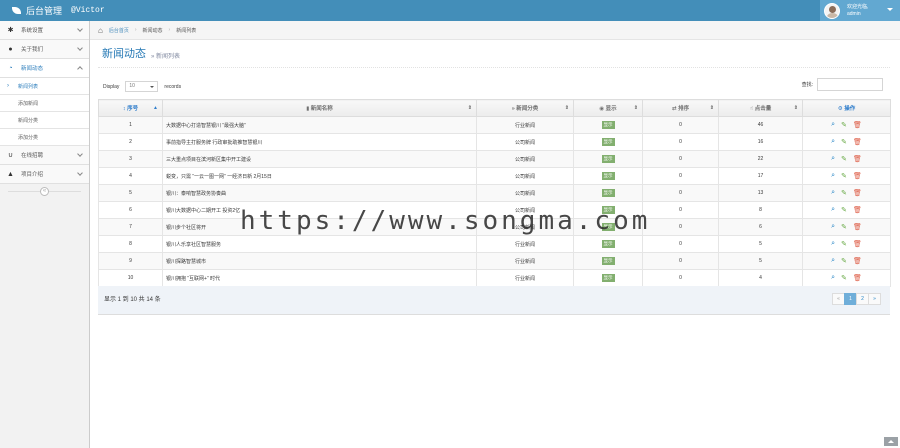 This screenshot has width=900, height=448. What do you see at coordinates (44, 30) in the screenshot?
I see `sidebar-item-settings: ✱ 系统设置` at bounding box center [44, 30].